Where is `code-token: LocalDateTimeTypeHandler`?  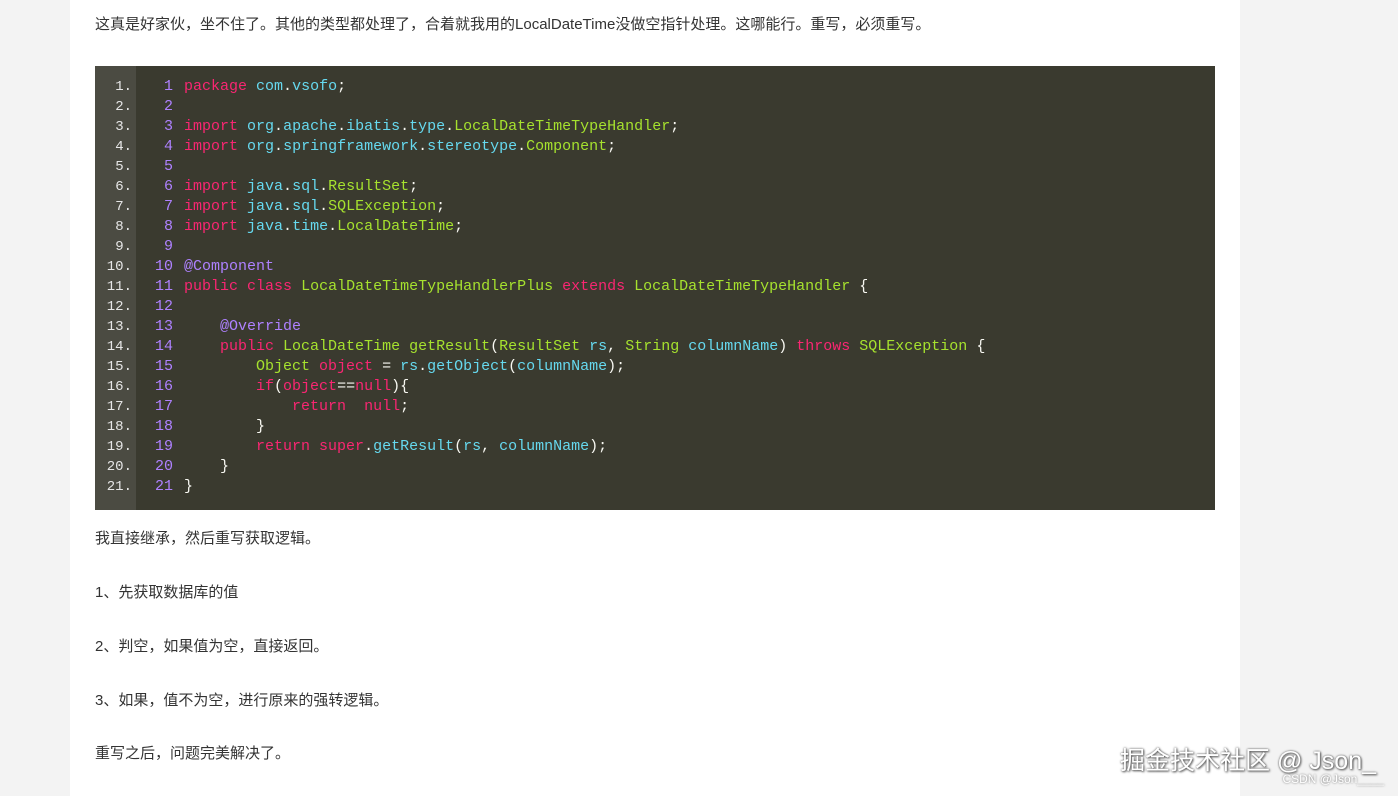 code-token: LocalDateTimeTypeHandler is located at coordinates (742, 286).